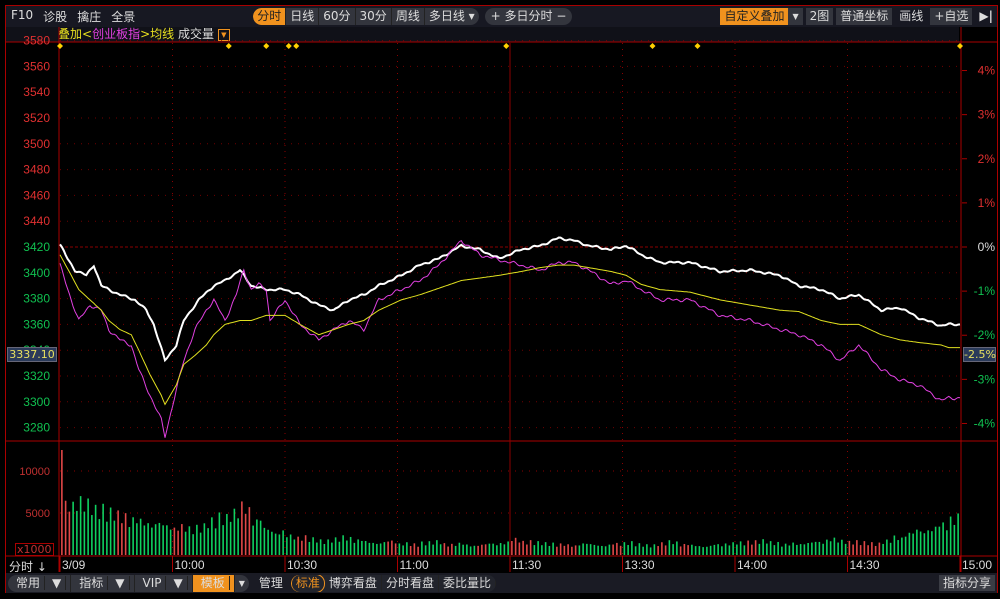 The height and width of the screenshot is (599, 1000). What do you see at coordinates (195, 34) in the screenshot?
I see `volume-label: 成交量` at bounding box center [195, 34].